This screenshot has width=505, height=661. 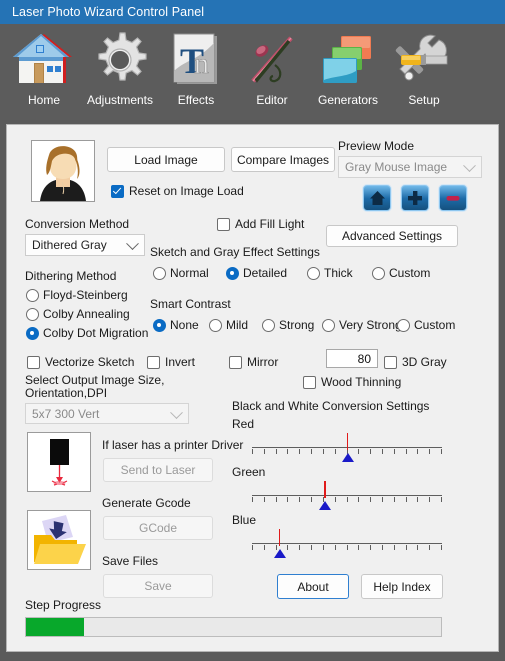 I want to click on wrench-screwdriver-icon, so click(x=424, y=60).